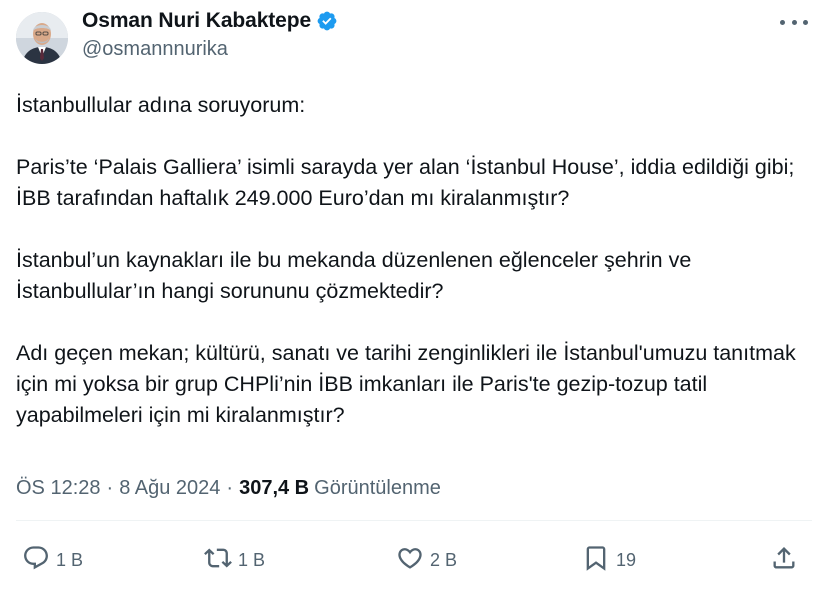  I want to click on tweet-date: 8 Ağu 2024, so click(169, 488).